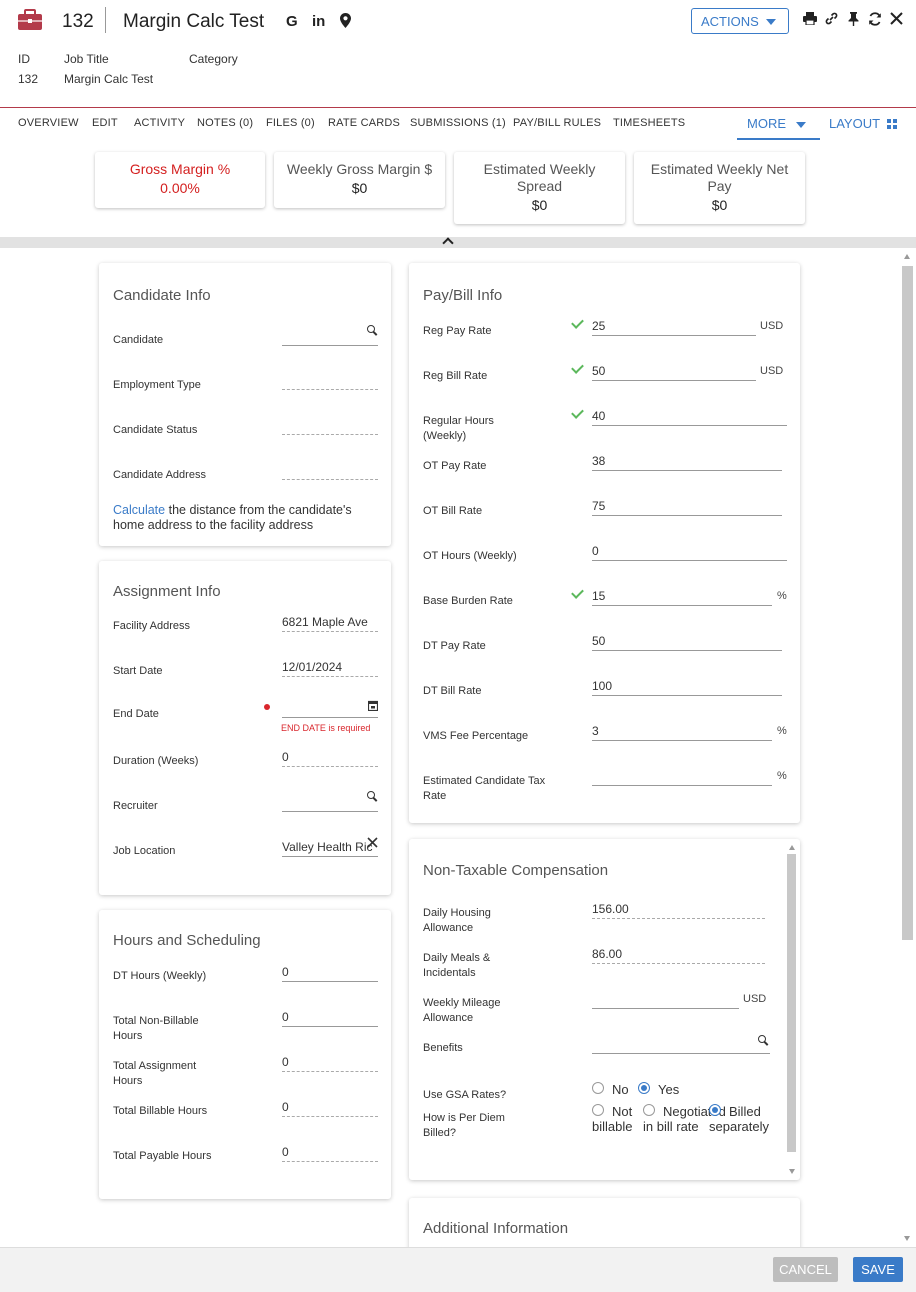  I want to click on regular-hours-input, so click(689, 425).